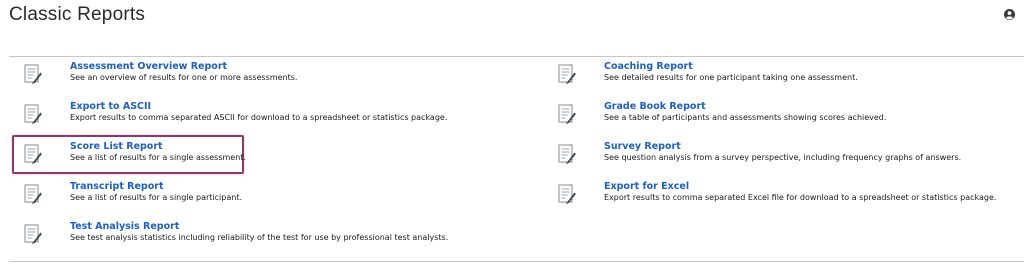 The image size is (1024, 267). What do you see at coordinates (642, 146) in the screenshot?
I see `report-title: Survey Report` at bounding box center [642, 146].